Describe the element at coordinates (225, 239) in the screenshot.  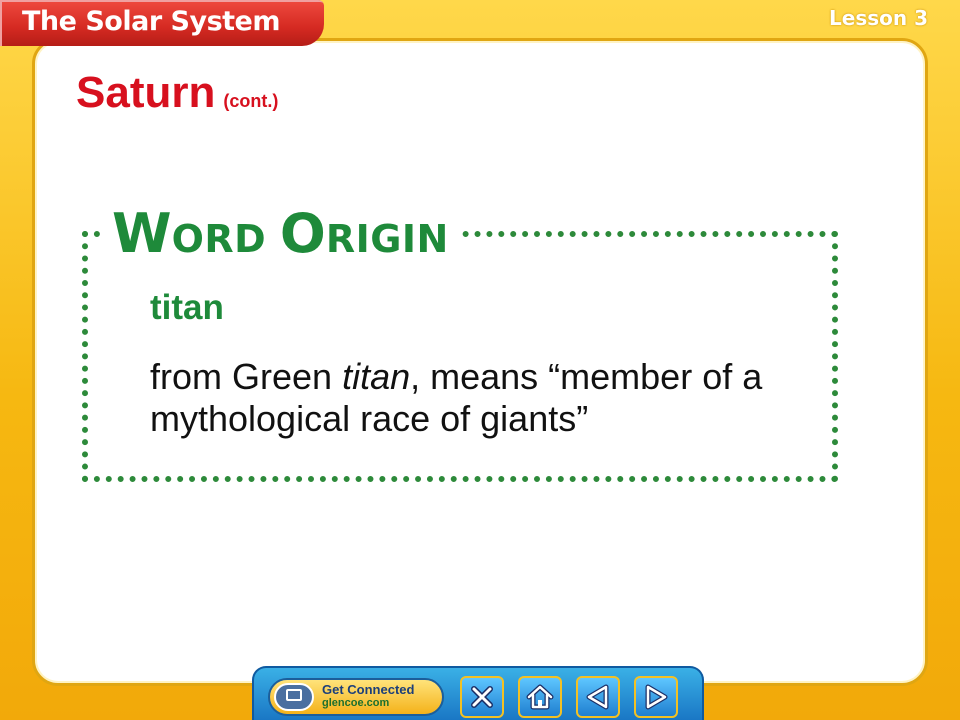
I see `word-origin-ord: ORD` at that location.